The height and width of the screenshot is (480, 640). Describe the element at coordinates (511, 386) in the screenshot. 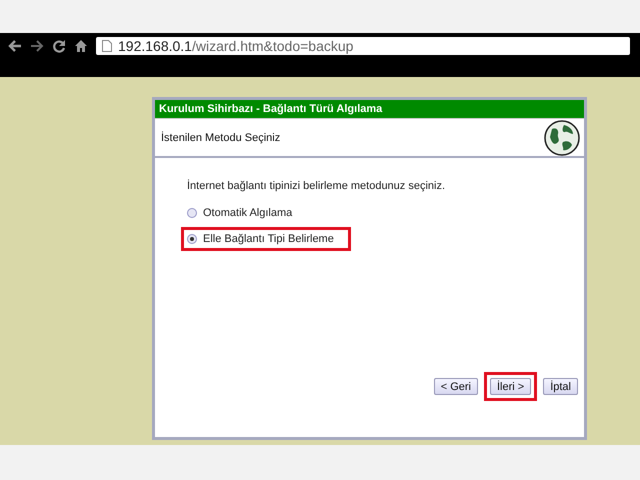

I see `next-button: İleri >` at that location.